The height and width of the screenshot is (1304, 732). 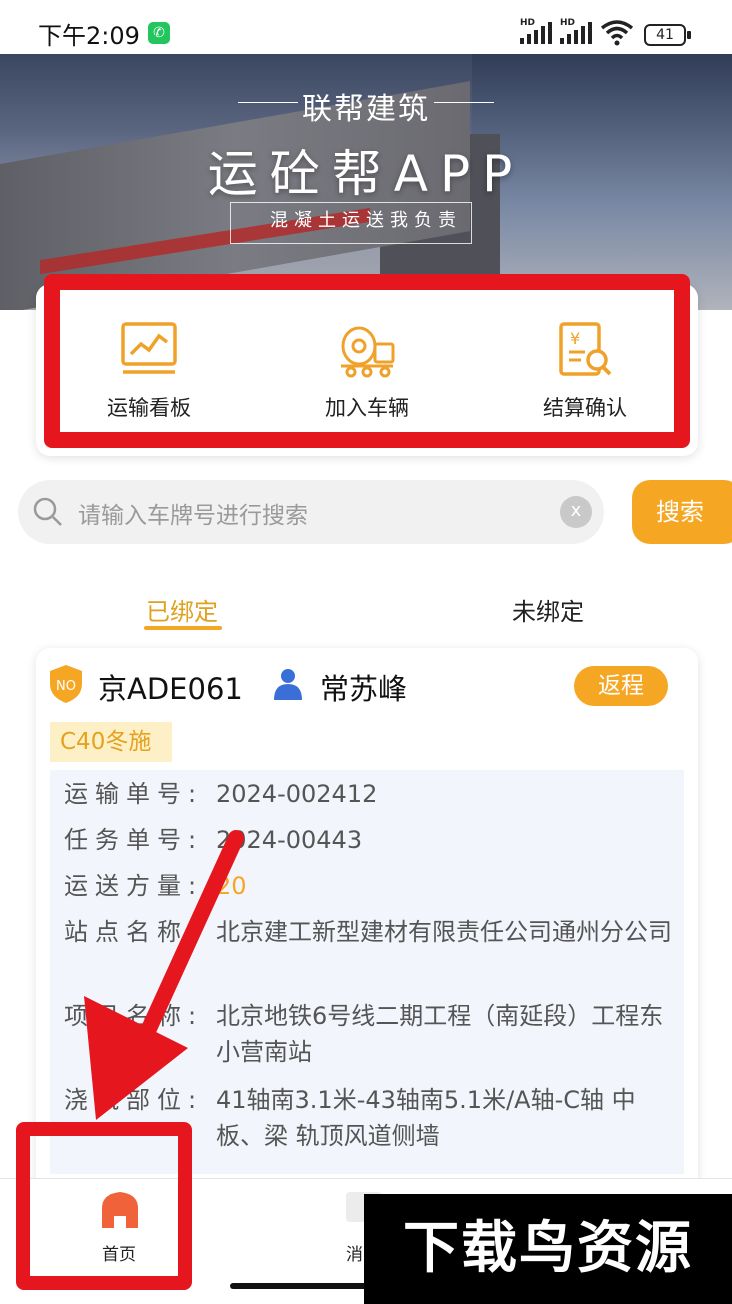 I want to click on status-badge: 返程, so click(x=621, y=686).